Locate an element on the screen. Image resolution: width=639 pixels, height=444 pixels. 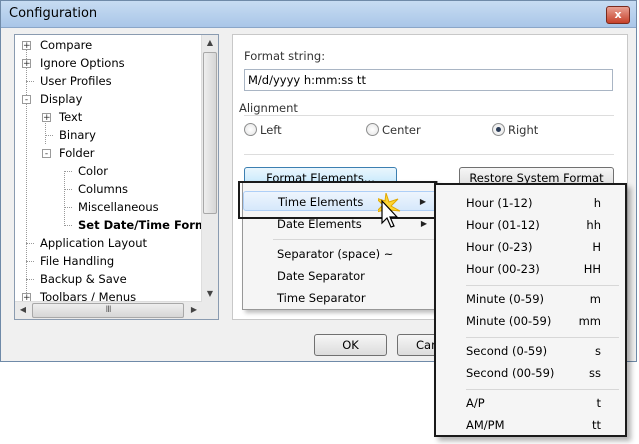
submenu-item-code: HH is located at coordinates (592, 269).